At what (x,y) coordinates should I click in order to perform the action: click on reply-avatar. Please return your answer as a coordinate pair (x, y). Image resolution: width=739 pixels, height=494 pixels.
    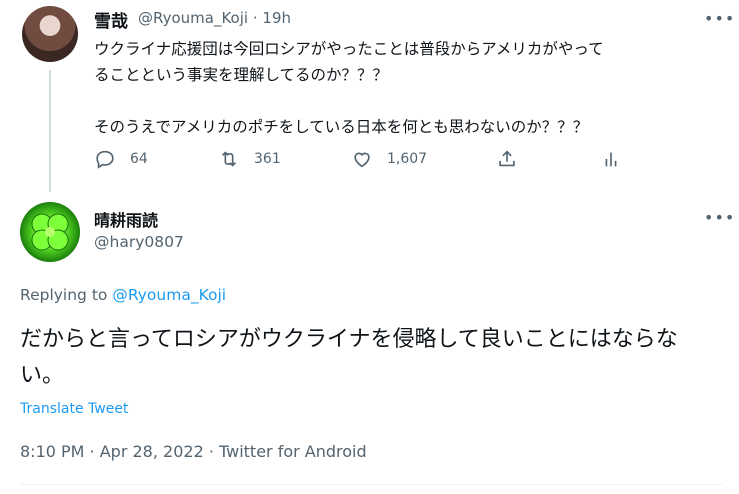
    Looking at the image, I should click on (50, 232).